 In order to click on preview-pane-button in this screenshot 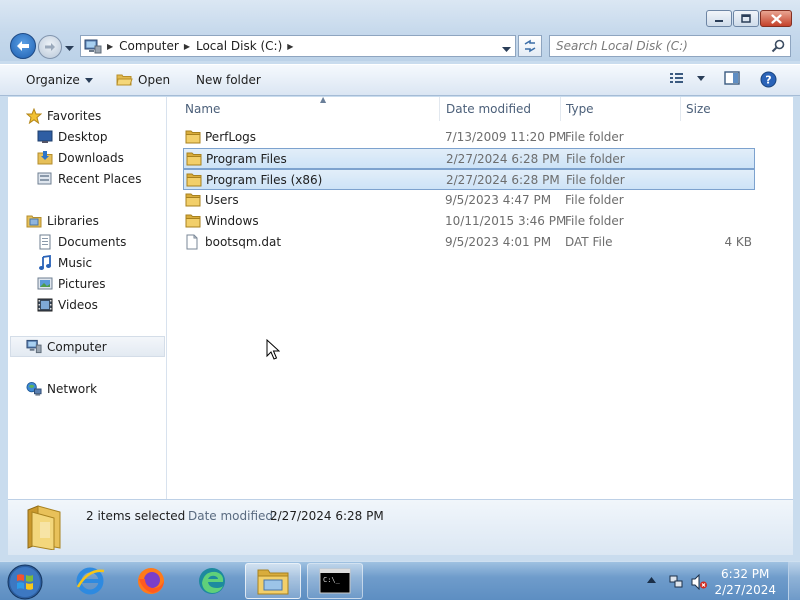, I will do `click(732, 78)`.